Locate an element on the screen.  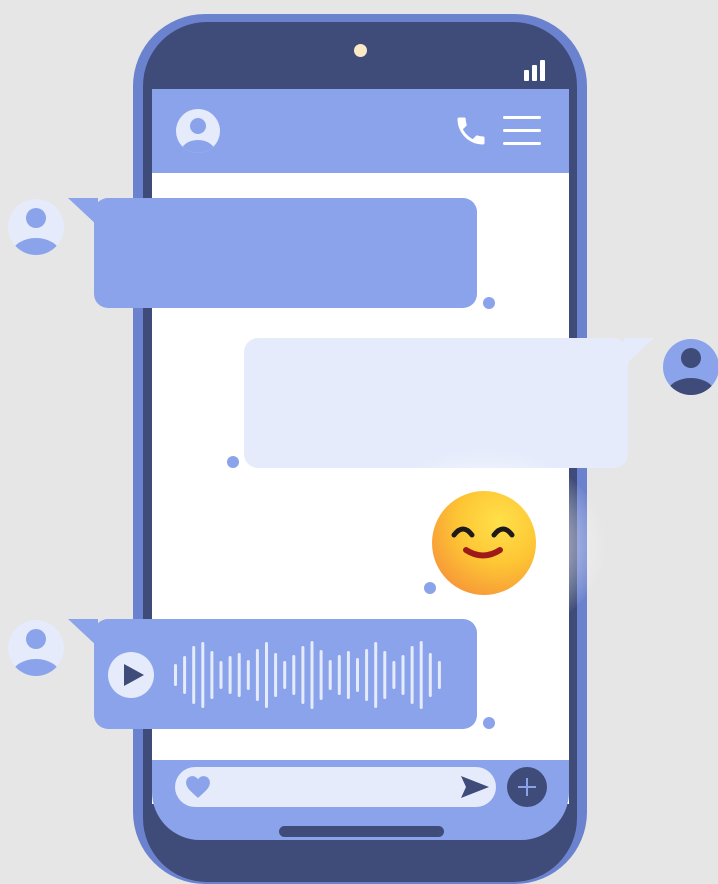
signal-bars-icon is located at coordinates (534, 70).